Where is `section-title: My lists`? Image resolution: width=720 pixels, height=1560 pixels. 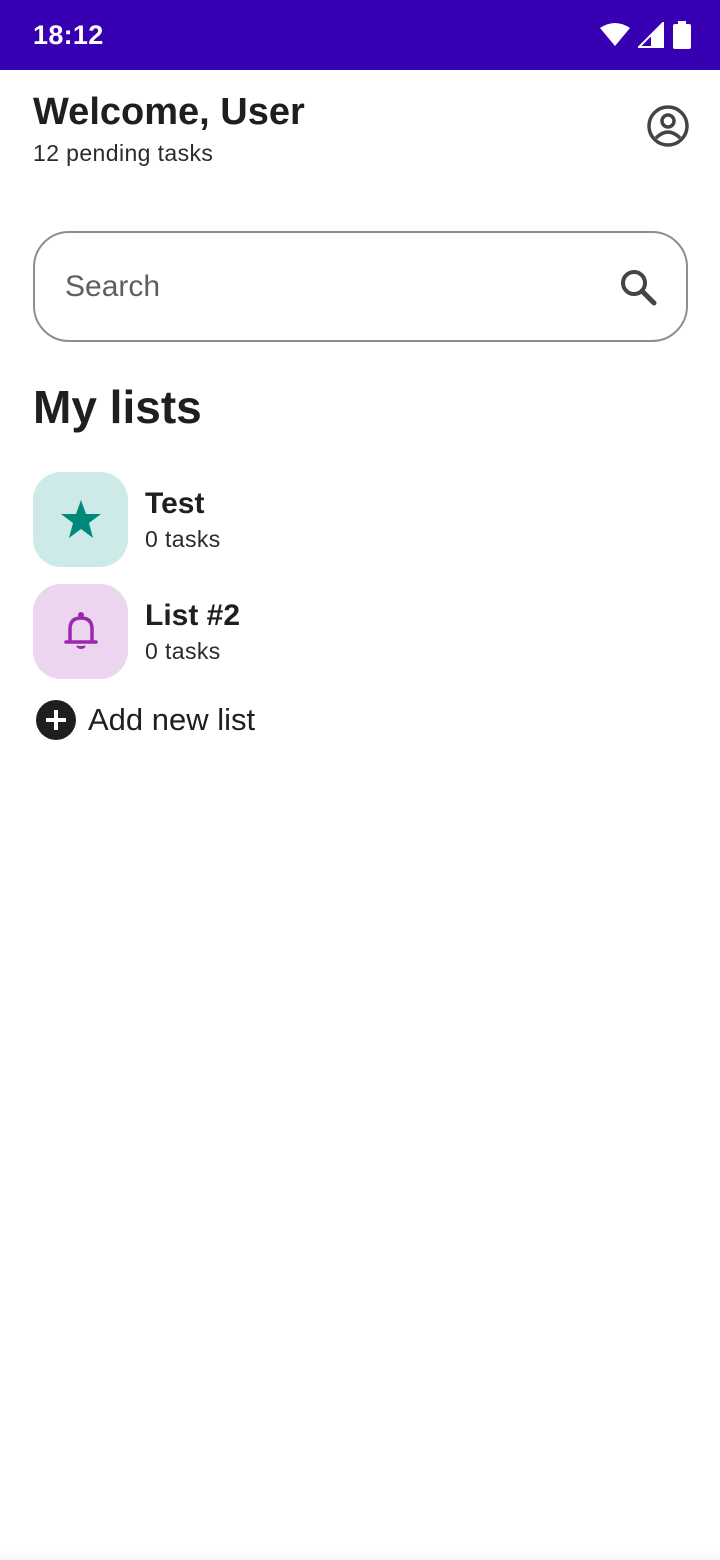 section-title: My lists is located at coordinates (117, 407).